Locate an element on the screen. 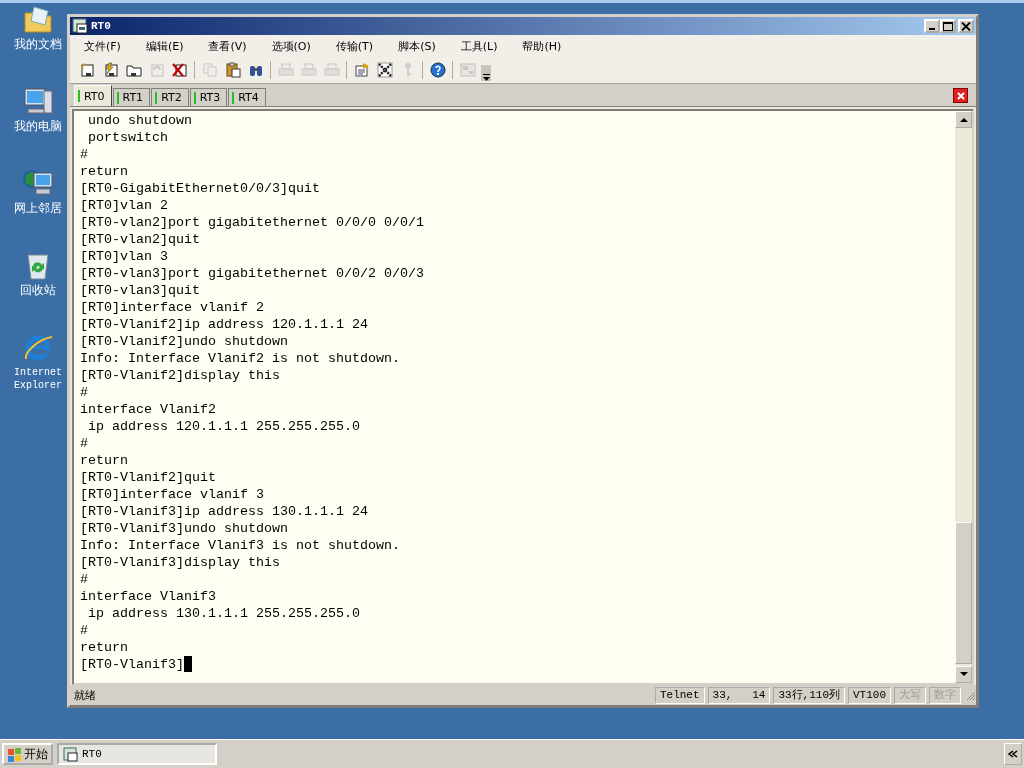 Image resolution: width=1024 pixels, height=768 pixels. terminal-line: [RT0]vlan 2 is located at coordinates (124, 205).